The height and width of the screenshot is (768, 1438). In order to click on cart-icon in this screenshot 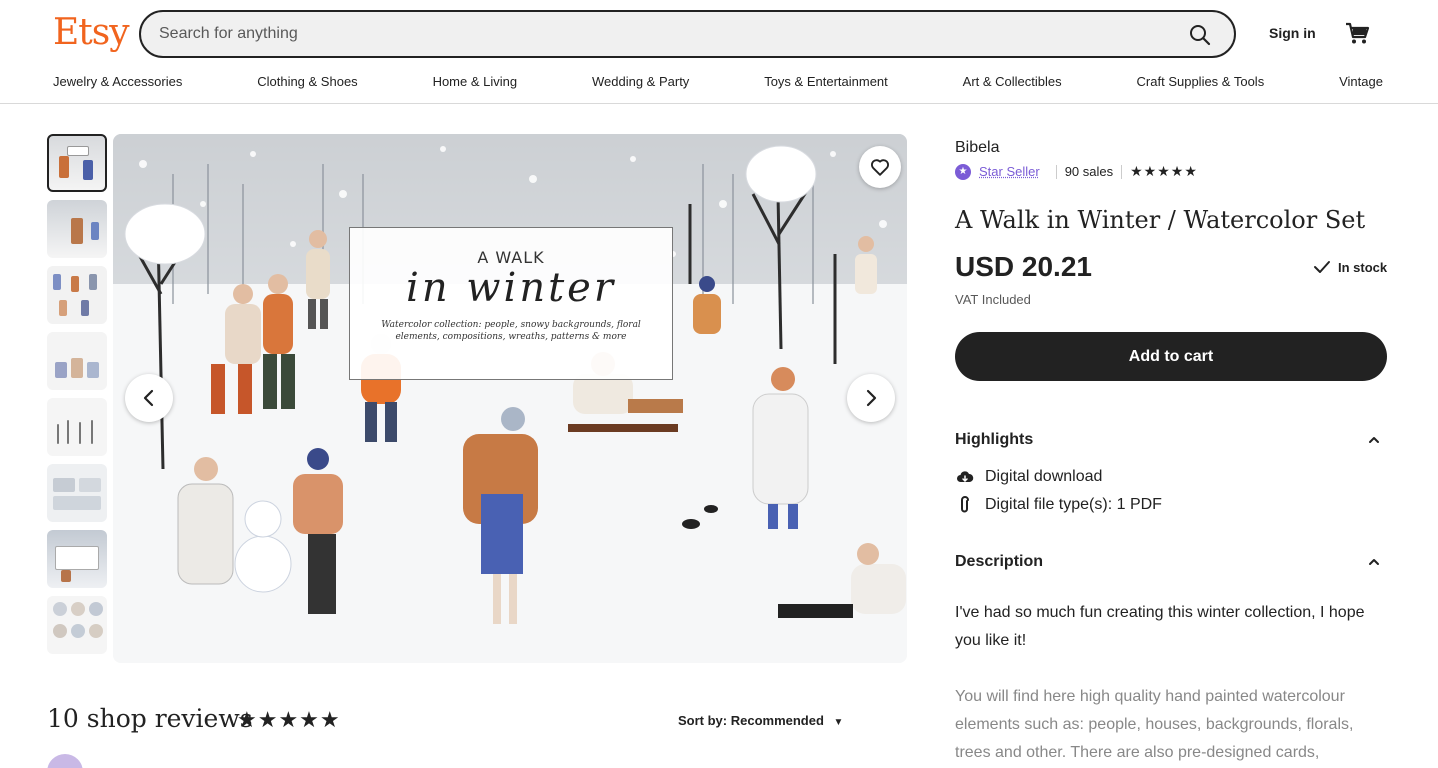, I will do `click(1357, 33)`.